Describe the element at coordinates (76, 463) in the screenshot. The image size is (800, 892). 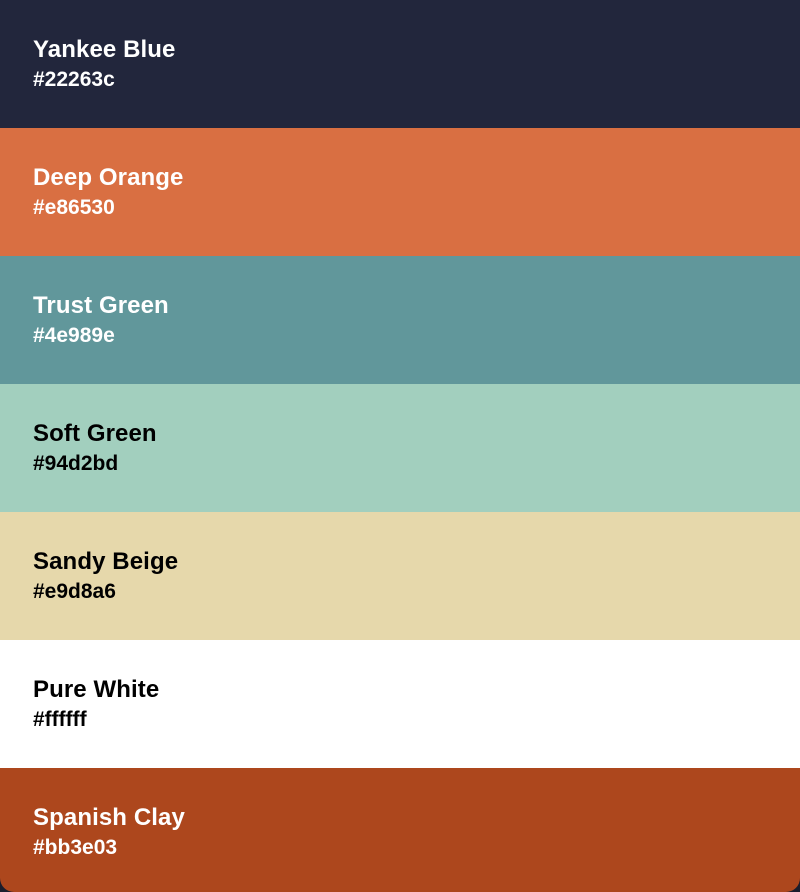
I see `swatch-hex-code: #94d2bd` at that location.